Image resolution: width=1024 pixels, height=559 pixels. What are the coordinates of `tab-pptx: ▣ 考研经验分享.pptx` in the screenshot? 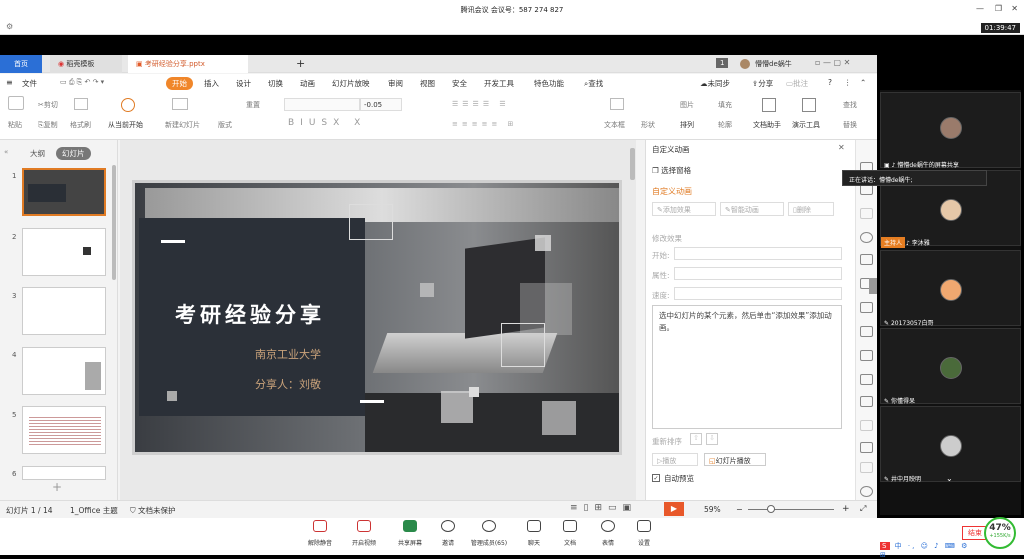 It's located at (188, 64).